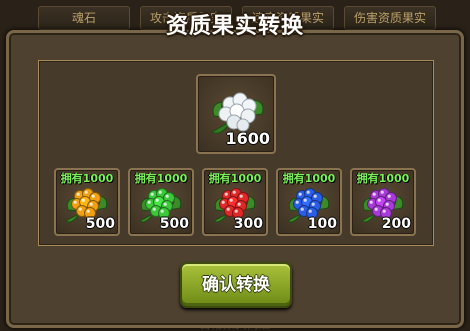 This screenshot has height=331, width=470. What do you see at coordinates (87, 202) in the screenshot?
I see `source-fruit-orange: 拥有1000 500` at bounding box center [87, 202].